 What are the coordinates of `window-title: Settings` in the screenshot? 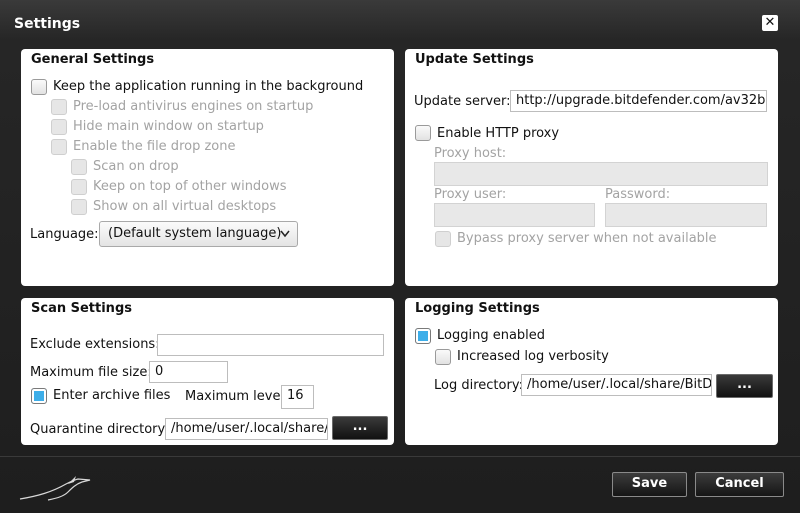 It's located at (47, 24).